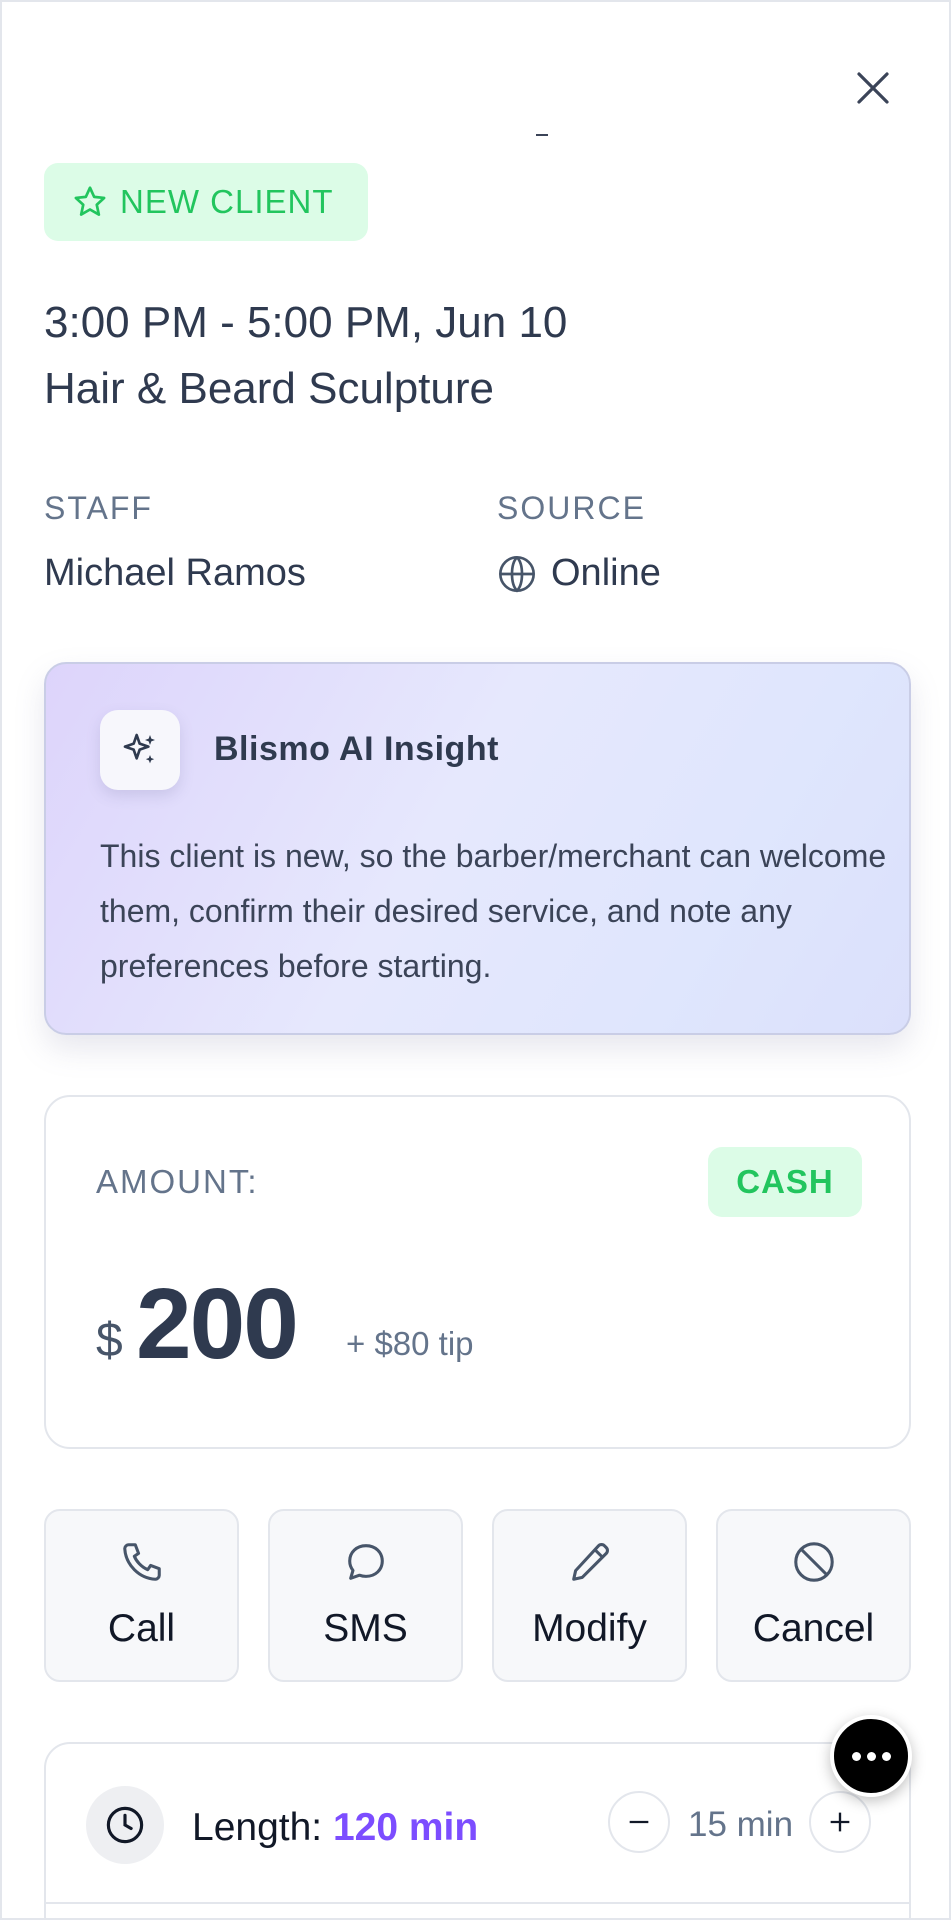  Describe the element at coordinates (227, 201) in the screenshot. I see `badge-label: NEW CLIENT` at that location.